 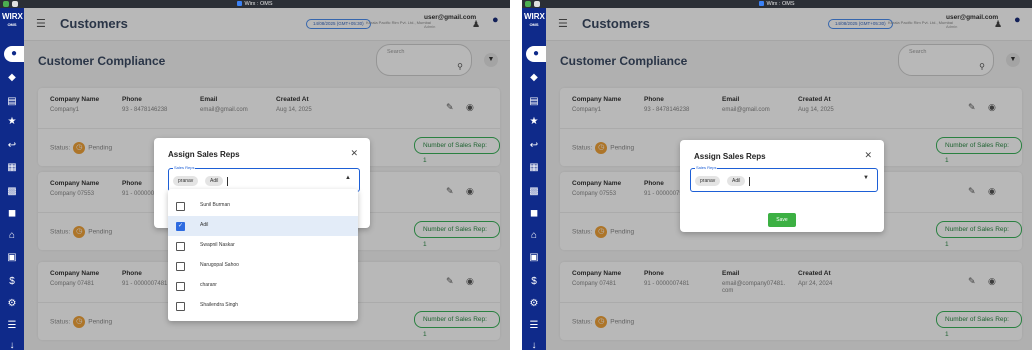 I want to click on option-narugopal-sahoo: Narugopal Sahoo, so click(x=263, y=266).